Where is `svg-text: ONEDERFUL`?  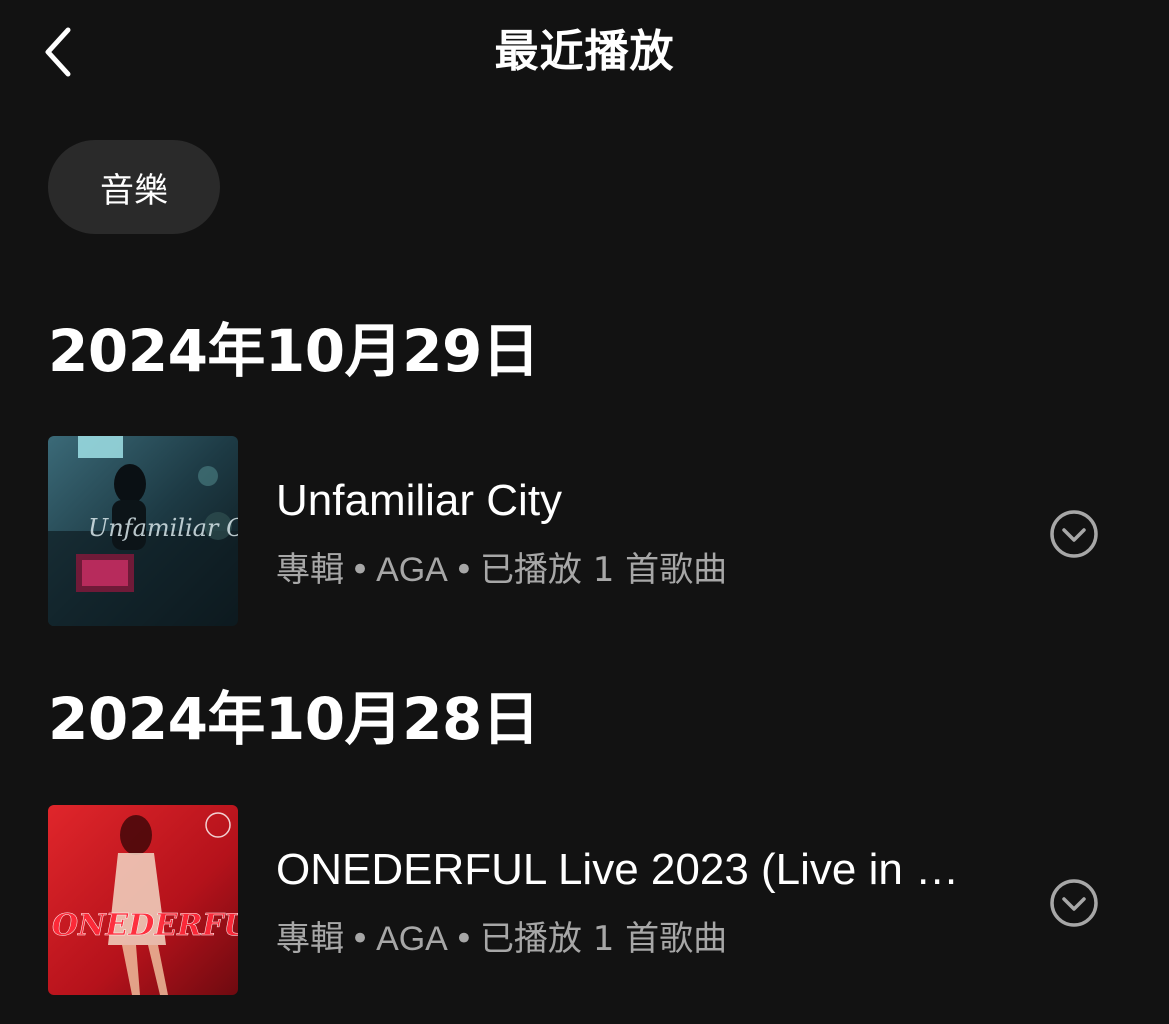
svg-text: ONEDERFUL is located at coordinates (145, 925).